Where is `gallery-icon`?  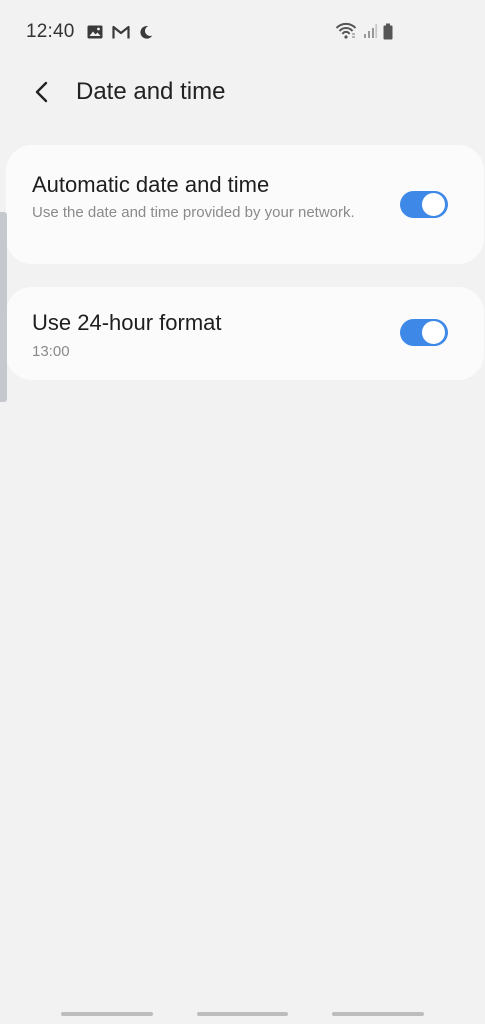 gallery-icon is located at coordinates (95, 32).